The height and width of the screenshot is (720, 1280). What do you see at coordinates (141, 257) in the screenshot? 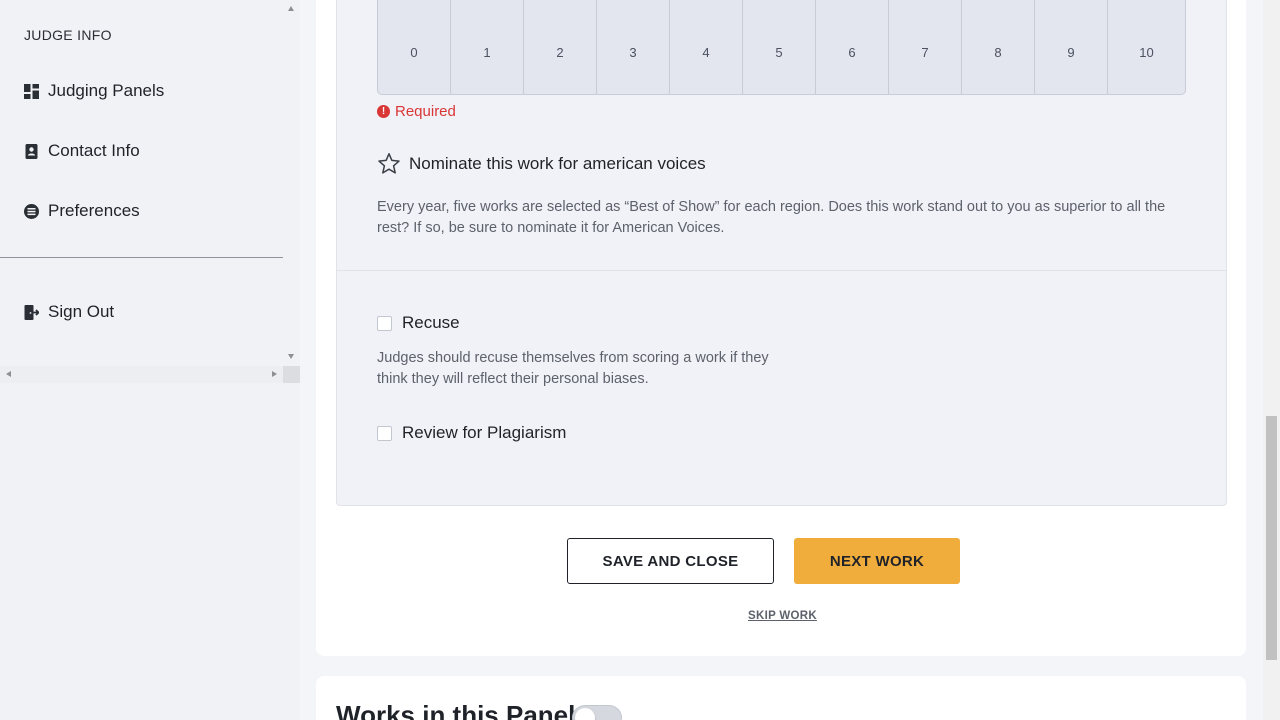
I see `sidebar-divider` at bounding box center [141, 257].